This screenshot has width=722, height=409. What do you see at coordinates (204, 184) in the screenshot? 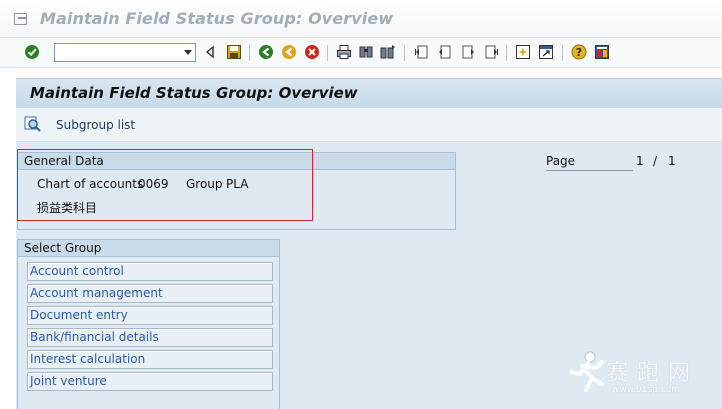
I see `group-label: Group` at bounding box center [204, 184].